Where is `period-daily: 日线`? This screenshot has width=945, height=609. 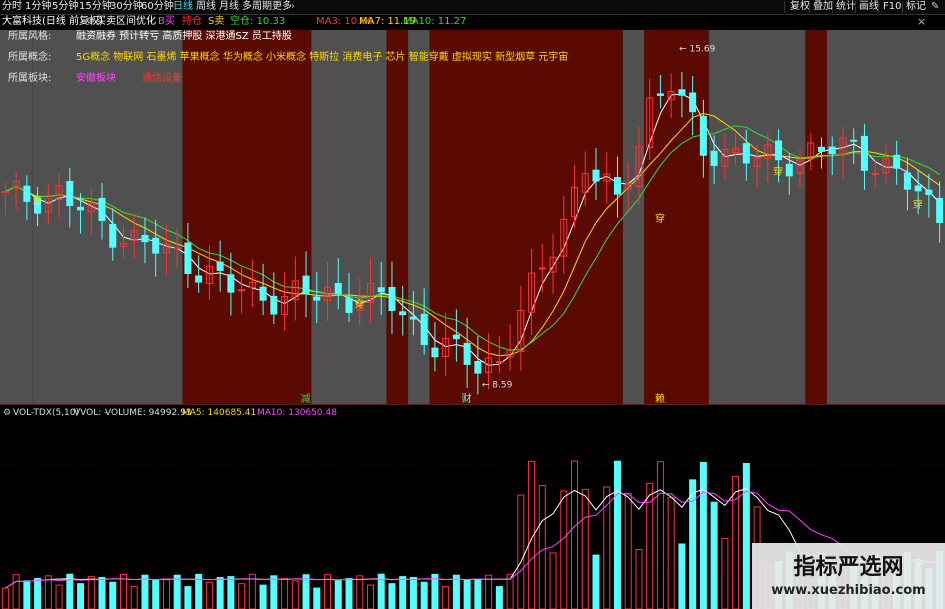
period-daily: 日线 is located at coordinates (183, 7).